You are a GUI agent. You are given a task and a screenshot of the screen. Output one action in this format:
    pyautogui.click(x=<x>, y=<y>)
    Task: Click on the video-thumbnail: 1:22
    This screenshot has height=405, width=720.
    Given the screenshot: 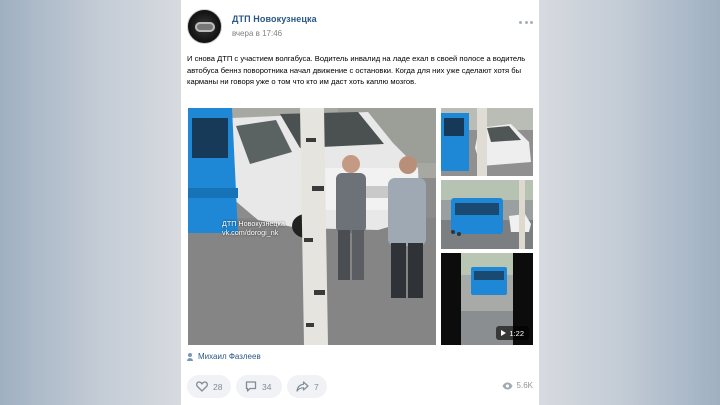 What is the action you would take?
    pyautogui.click(x=487, y=299)
    